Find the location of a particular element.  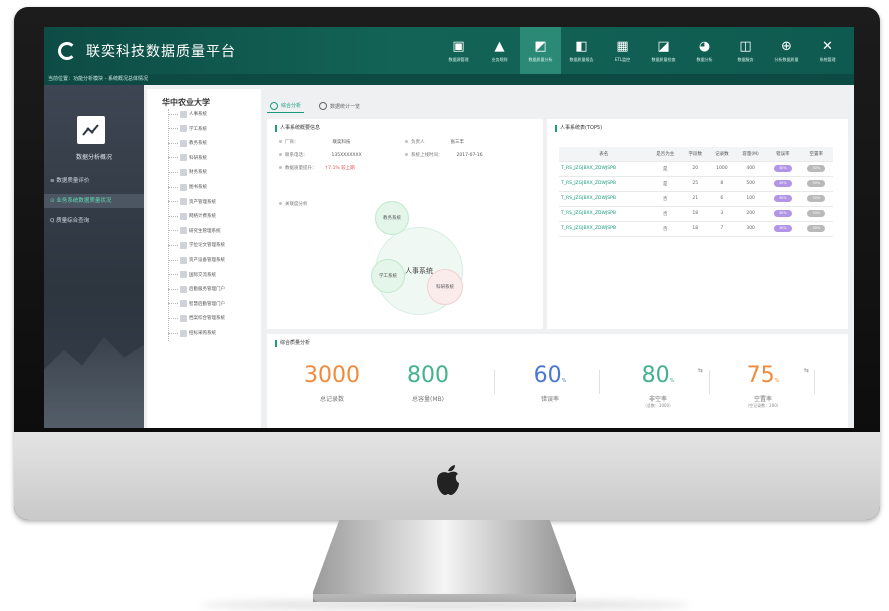

nav-item-6: ◕ 数据分析 is located at coordinates (704, 50).